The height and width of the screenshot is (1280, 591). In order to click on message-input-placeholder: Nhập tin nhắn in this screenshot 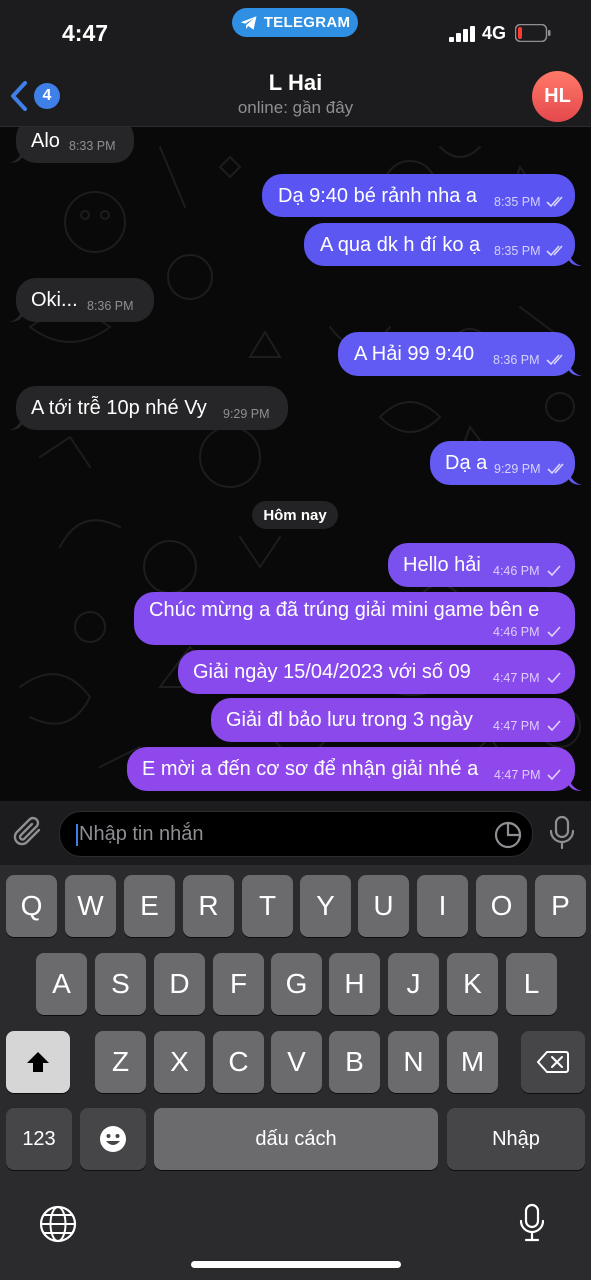, I will do `click(141, 834)`.